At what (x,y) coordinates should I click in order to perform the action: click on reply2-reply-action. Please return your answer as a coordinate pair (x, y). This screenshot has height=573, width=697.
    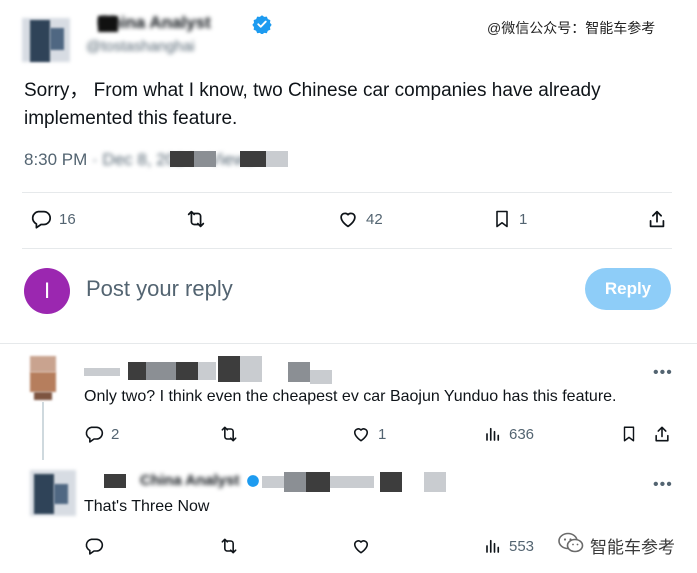
    Looking at the image, I should click on (94, 546).